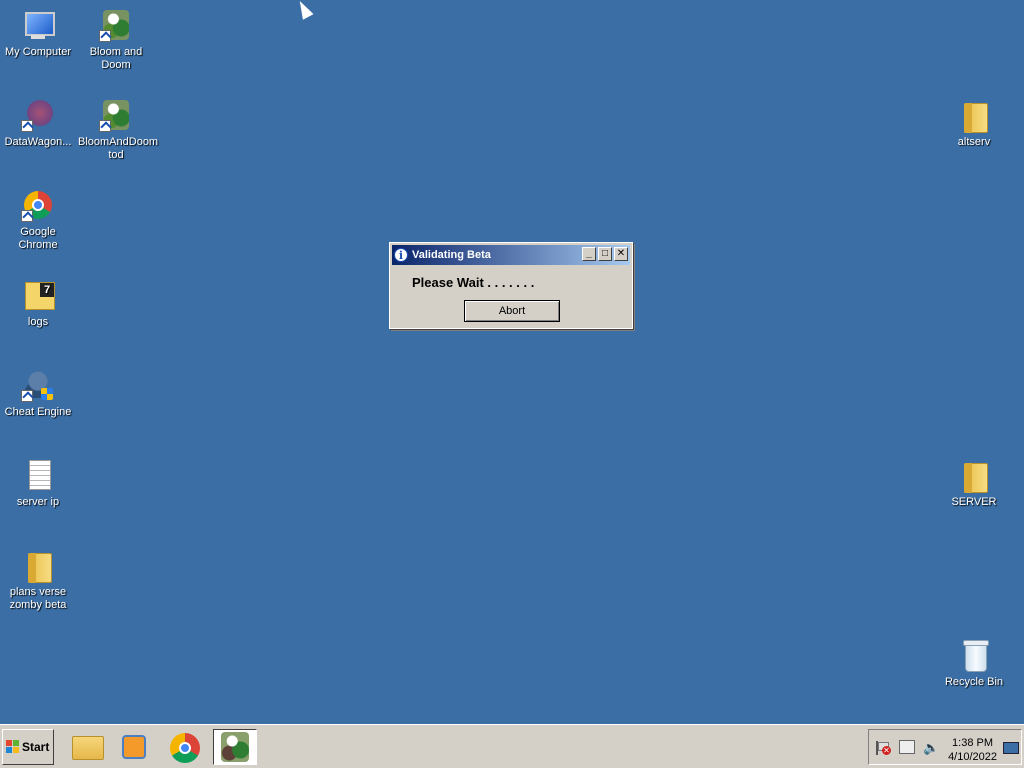  What do you see at coordinates (907, 747) in the screenshot?
I see `network-icon` at bounding box center [907, 747].